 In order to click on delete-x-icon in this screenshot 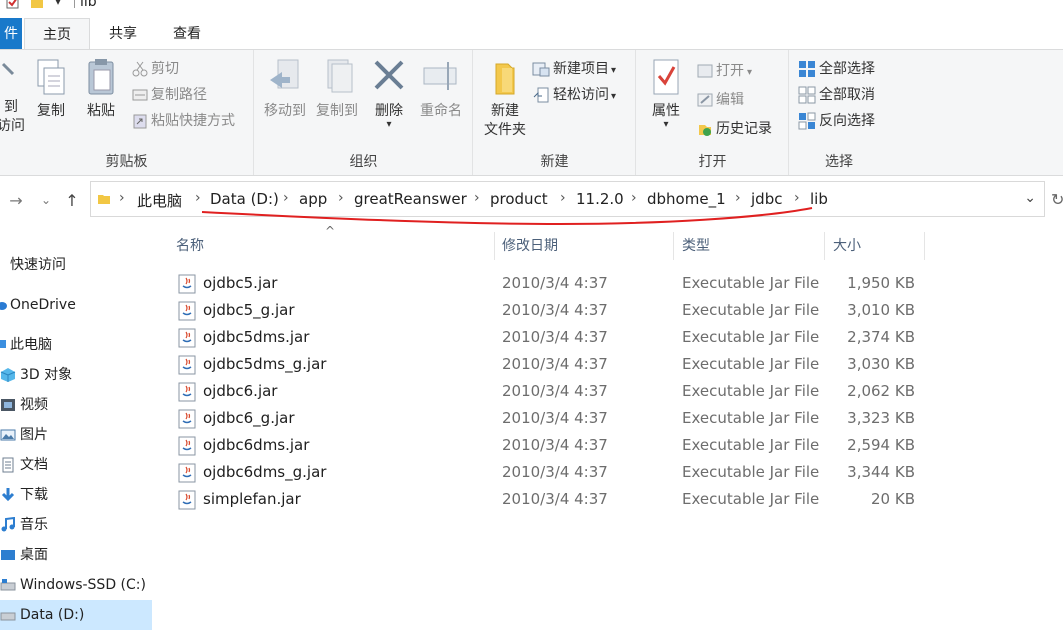, I will do `click(389, 75)`.